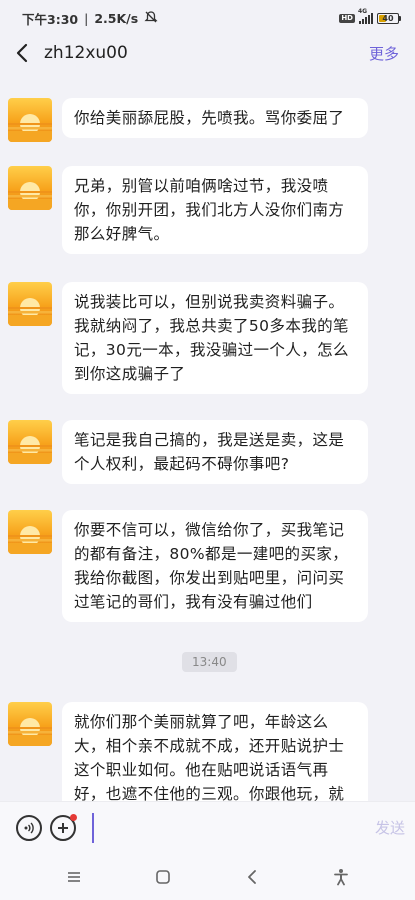 This screenshot has height=900, width=415. I want to click on plus-icon, so click(63, 827).